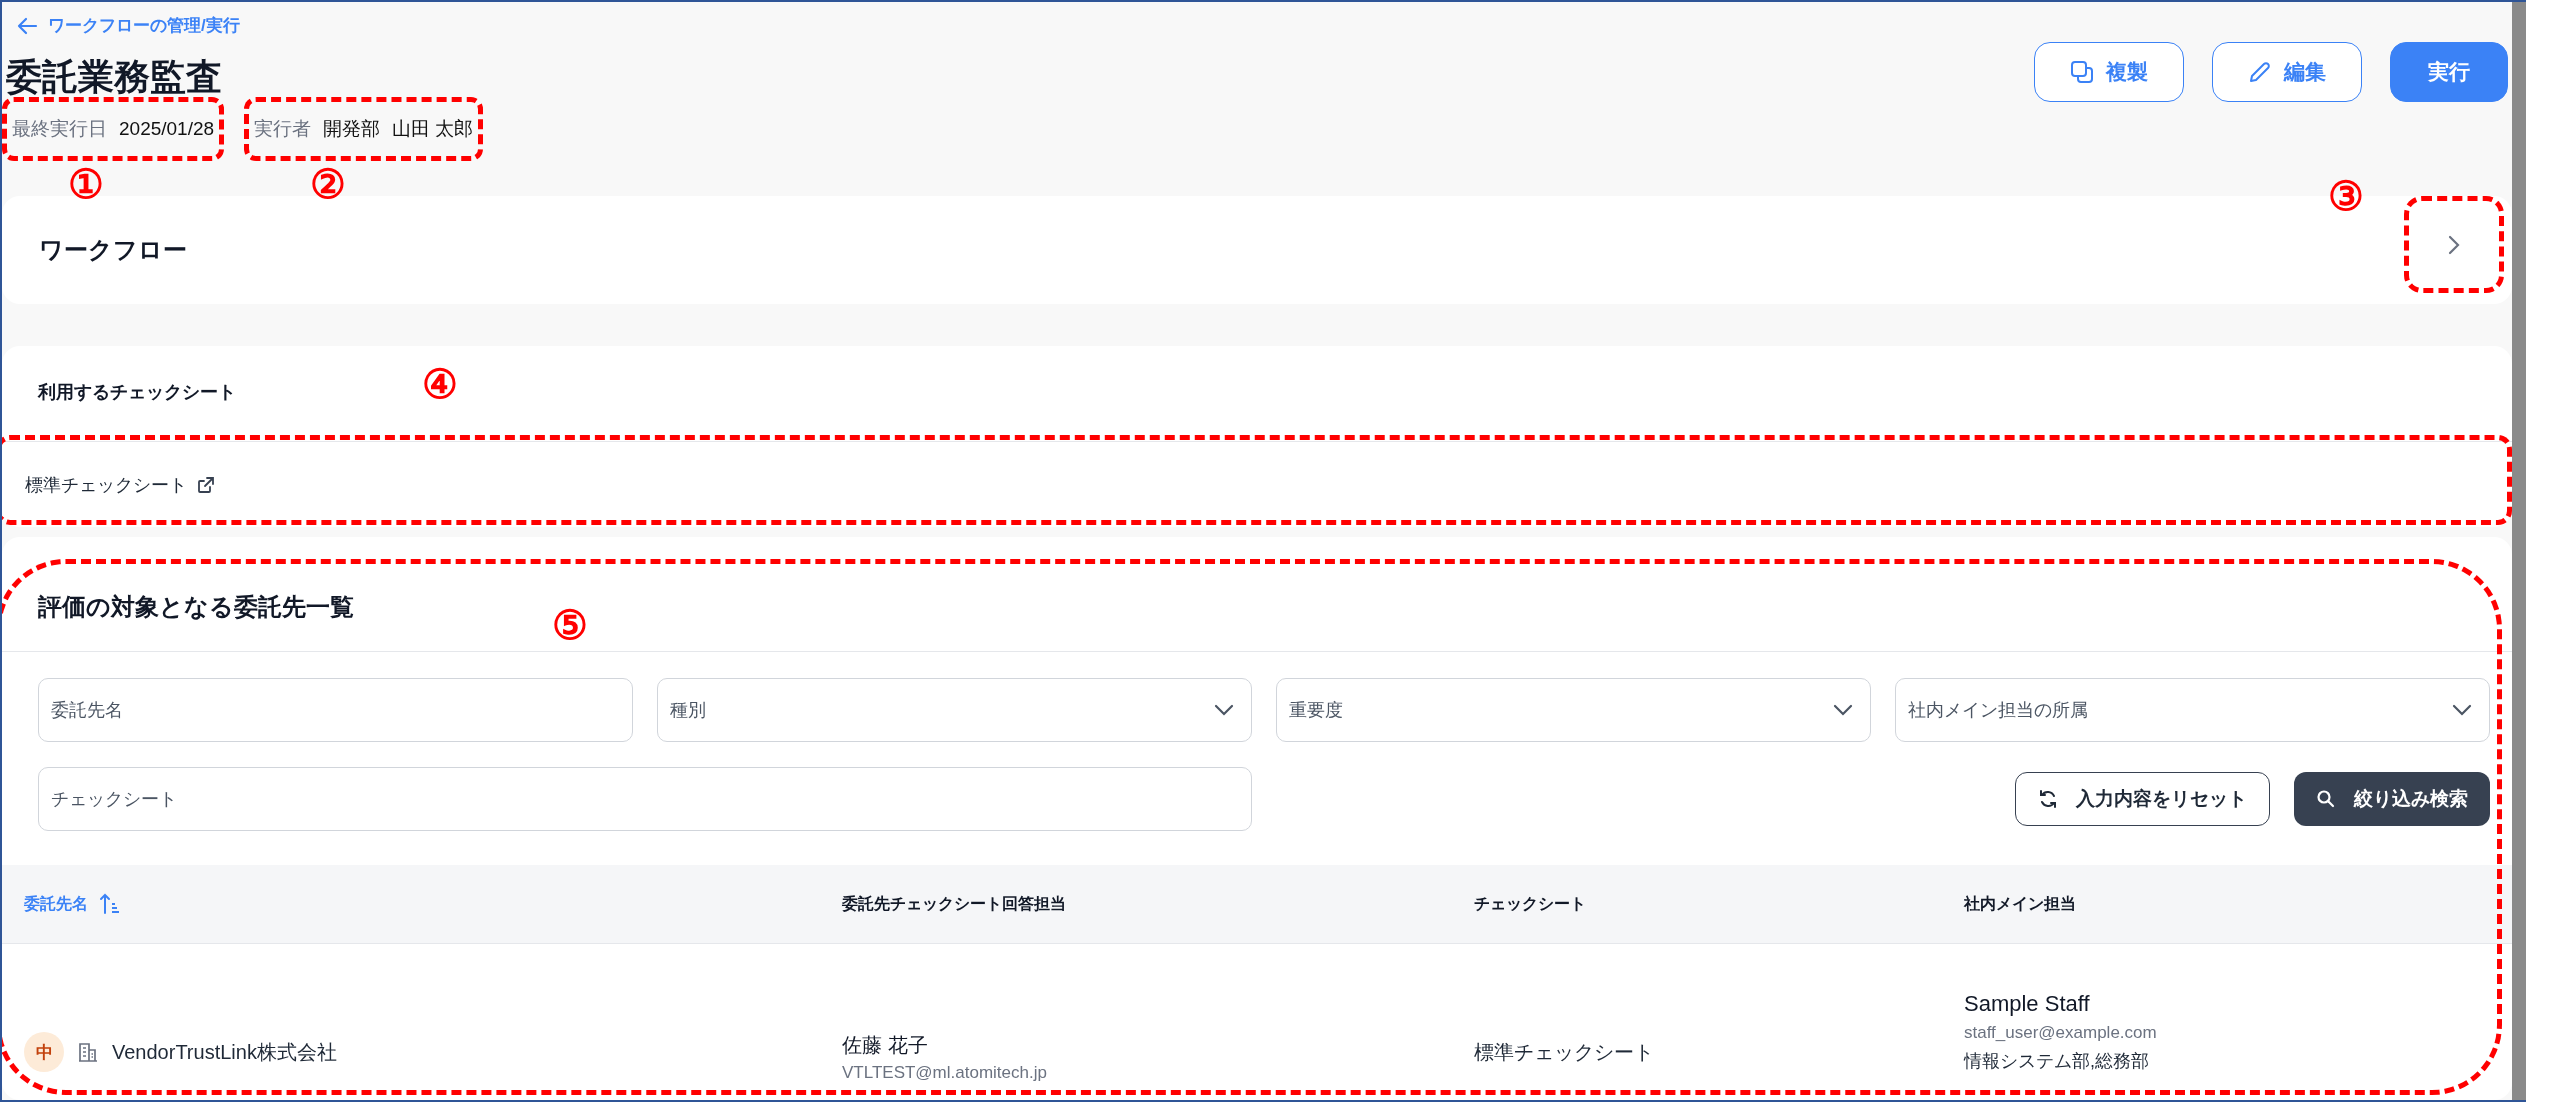 Image resolution: width=2560 pixels, height=1102 pixels. I want to click on filter-dropdown: 種別, so click(954, 710).